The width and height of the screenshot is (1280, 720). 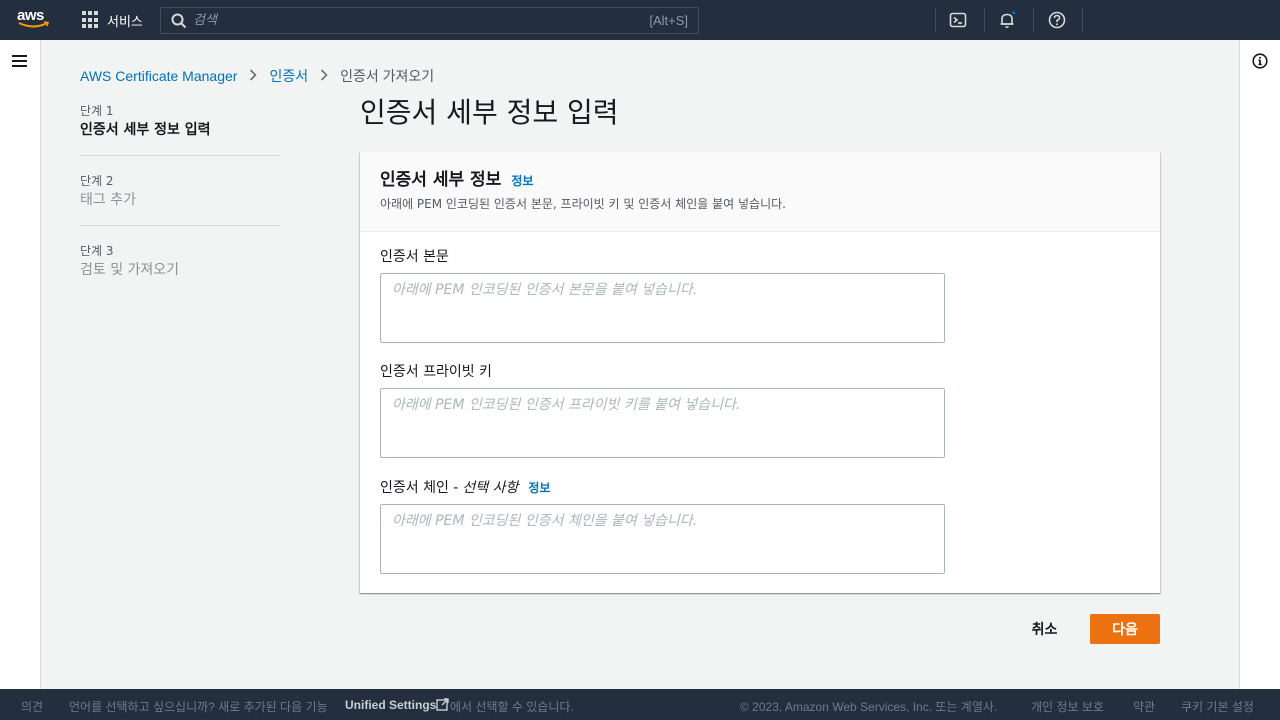 I want to click on private-key-field: 인증서 프라이빗 키, so click(x=662, y=410).